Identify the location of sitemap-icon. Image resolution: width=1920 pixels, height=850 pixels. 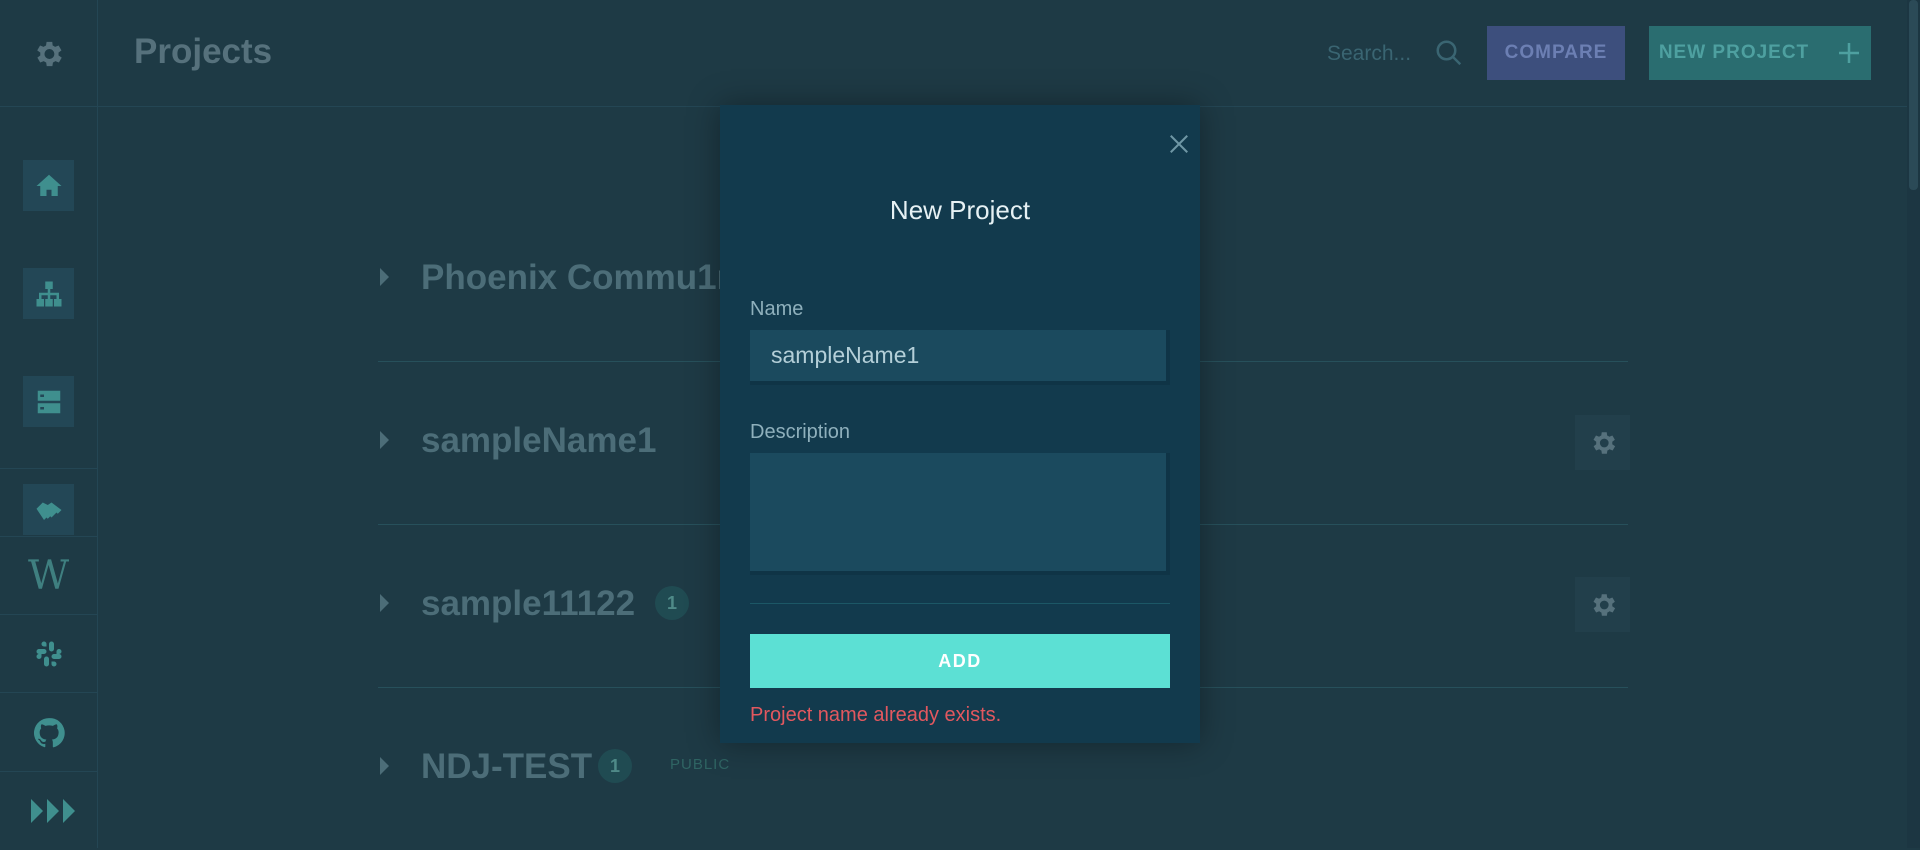
(48, 293).